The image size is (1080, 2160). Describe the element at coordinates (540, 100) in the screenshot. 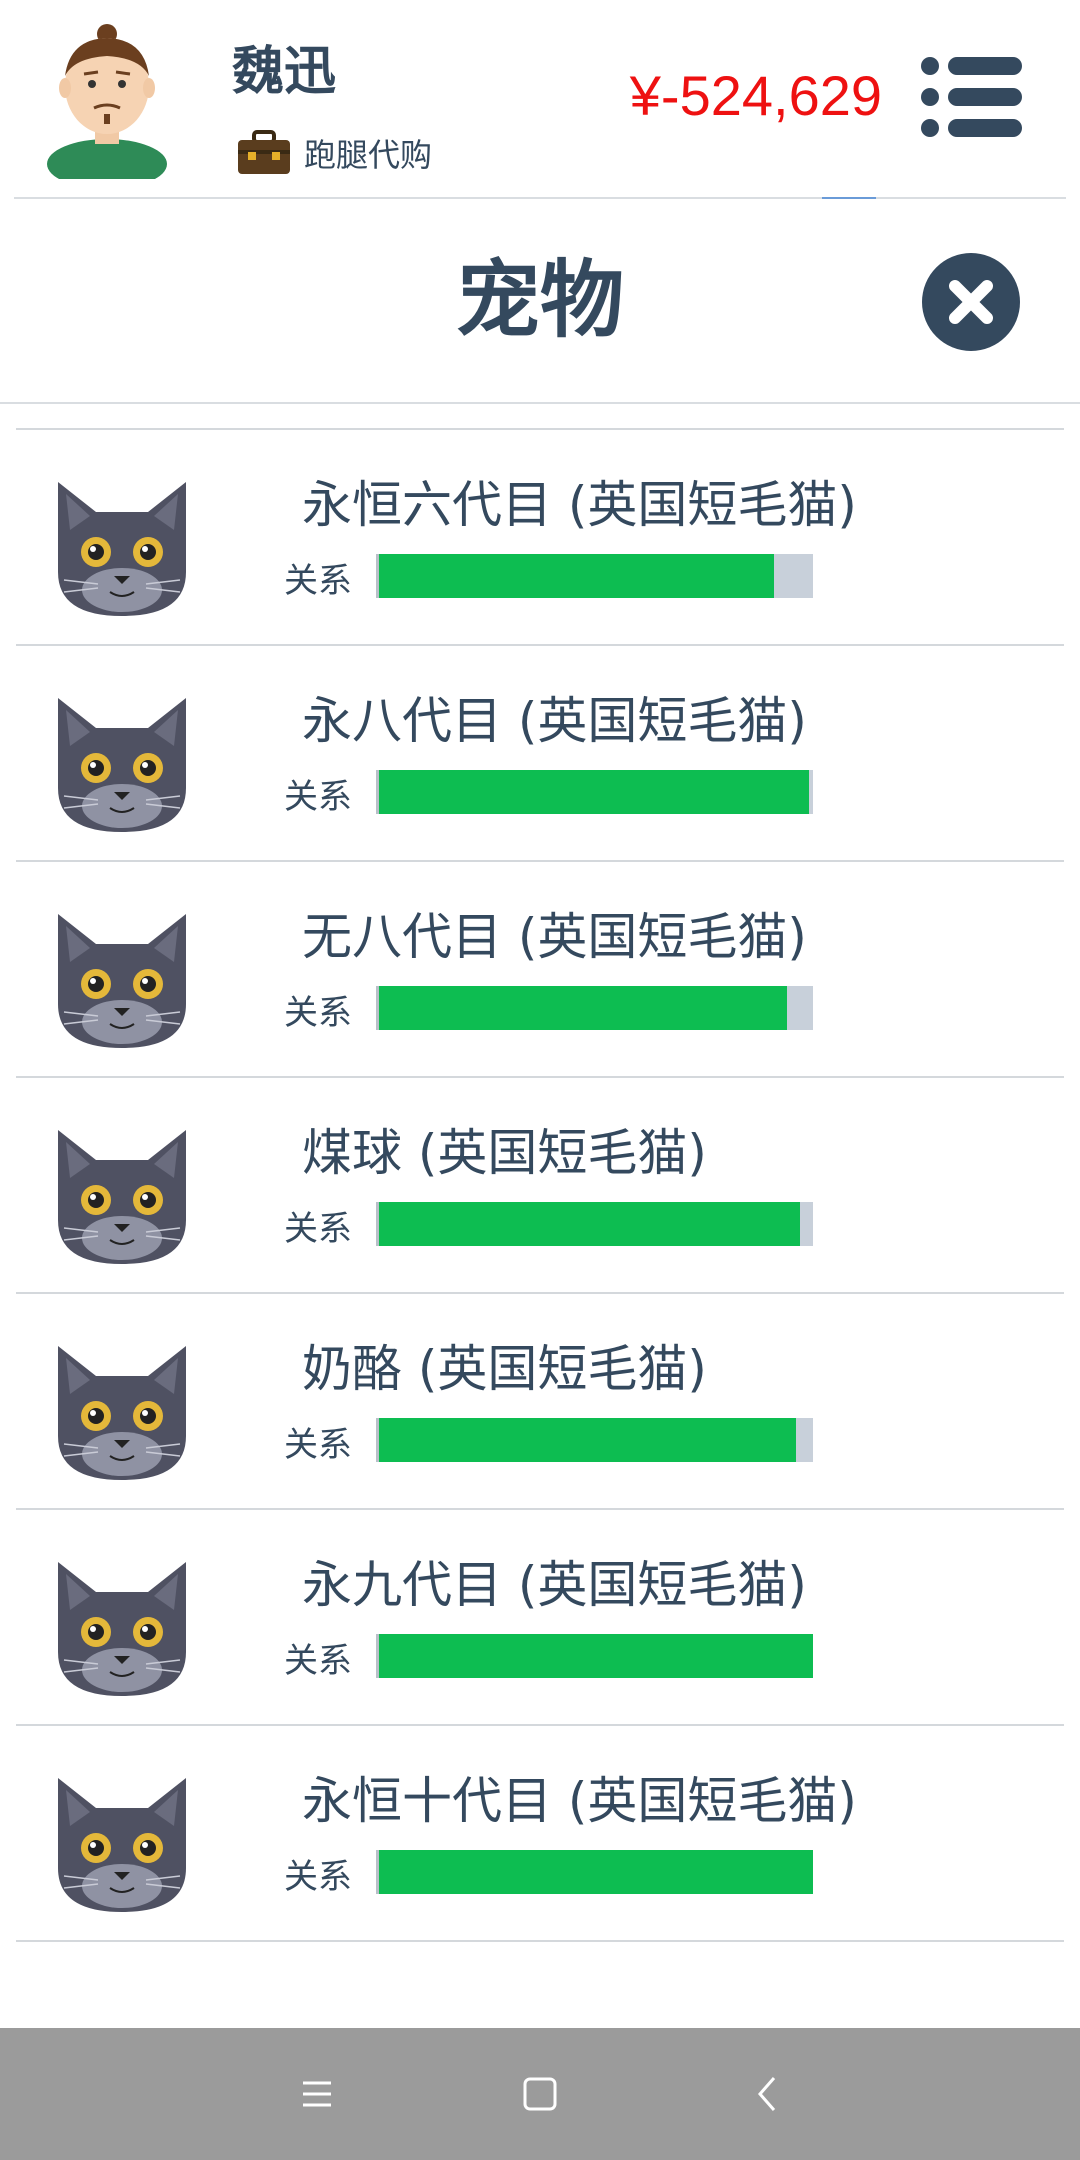

I see `top-header: 魏迅 跑腿代购 ¥-524,629` at that location.